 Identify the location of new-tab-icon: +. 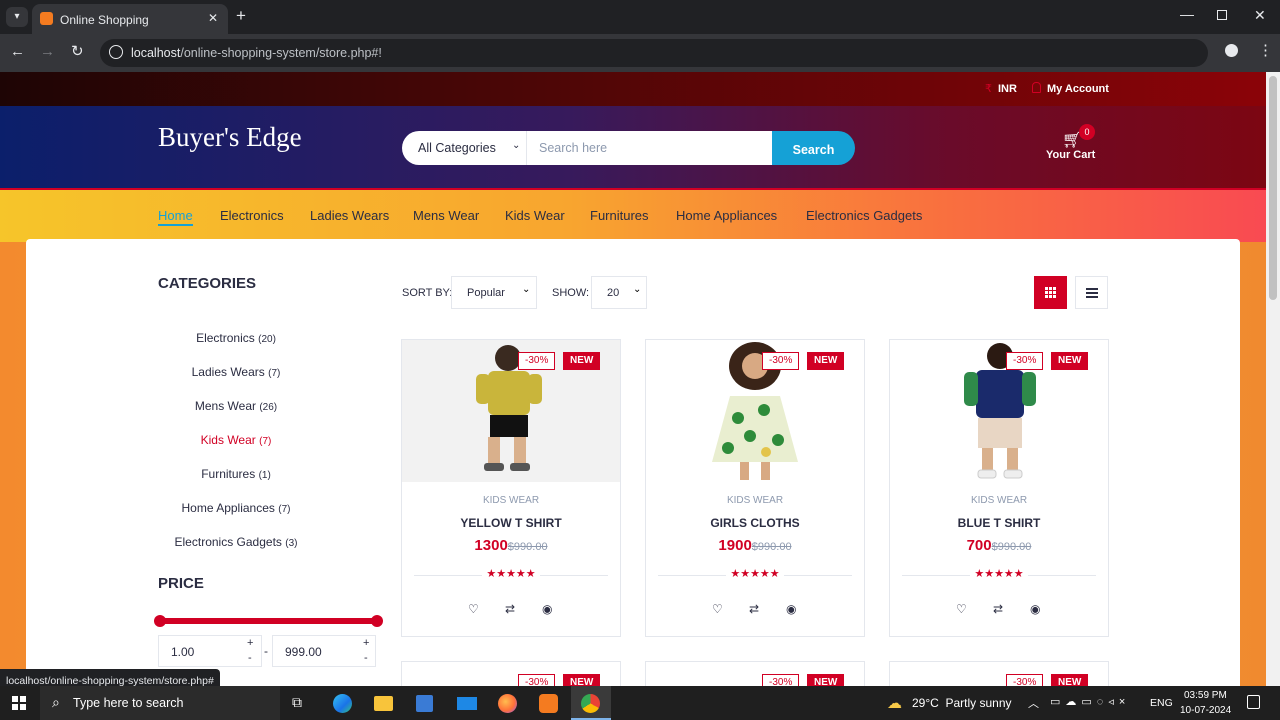
(241, 16).